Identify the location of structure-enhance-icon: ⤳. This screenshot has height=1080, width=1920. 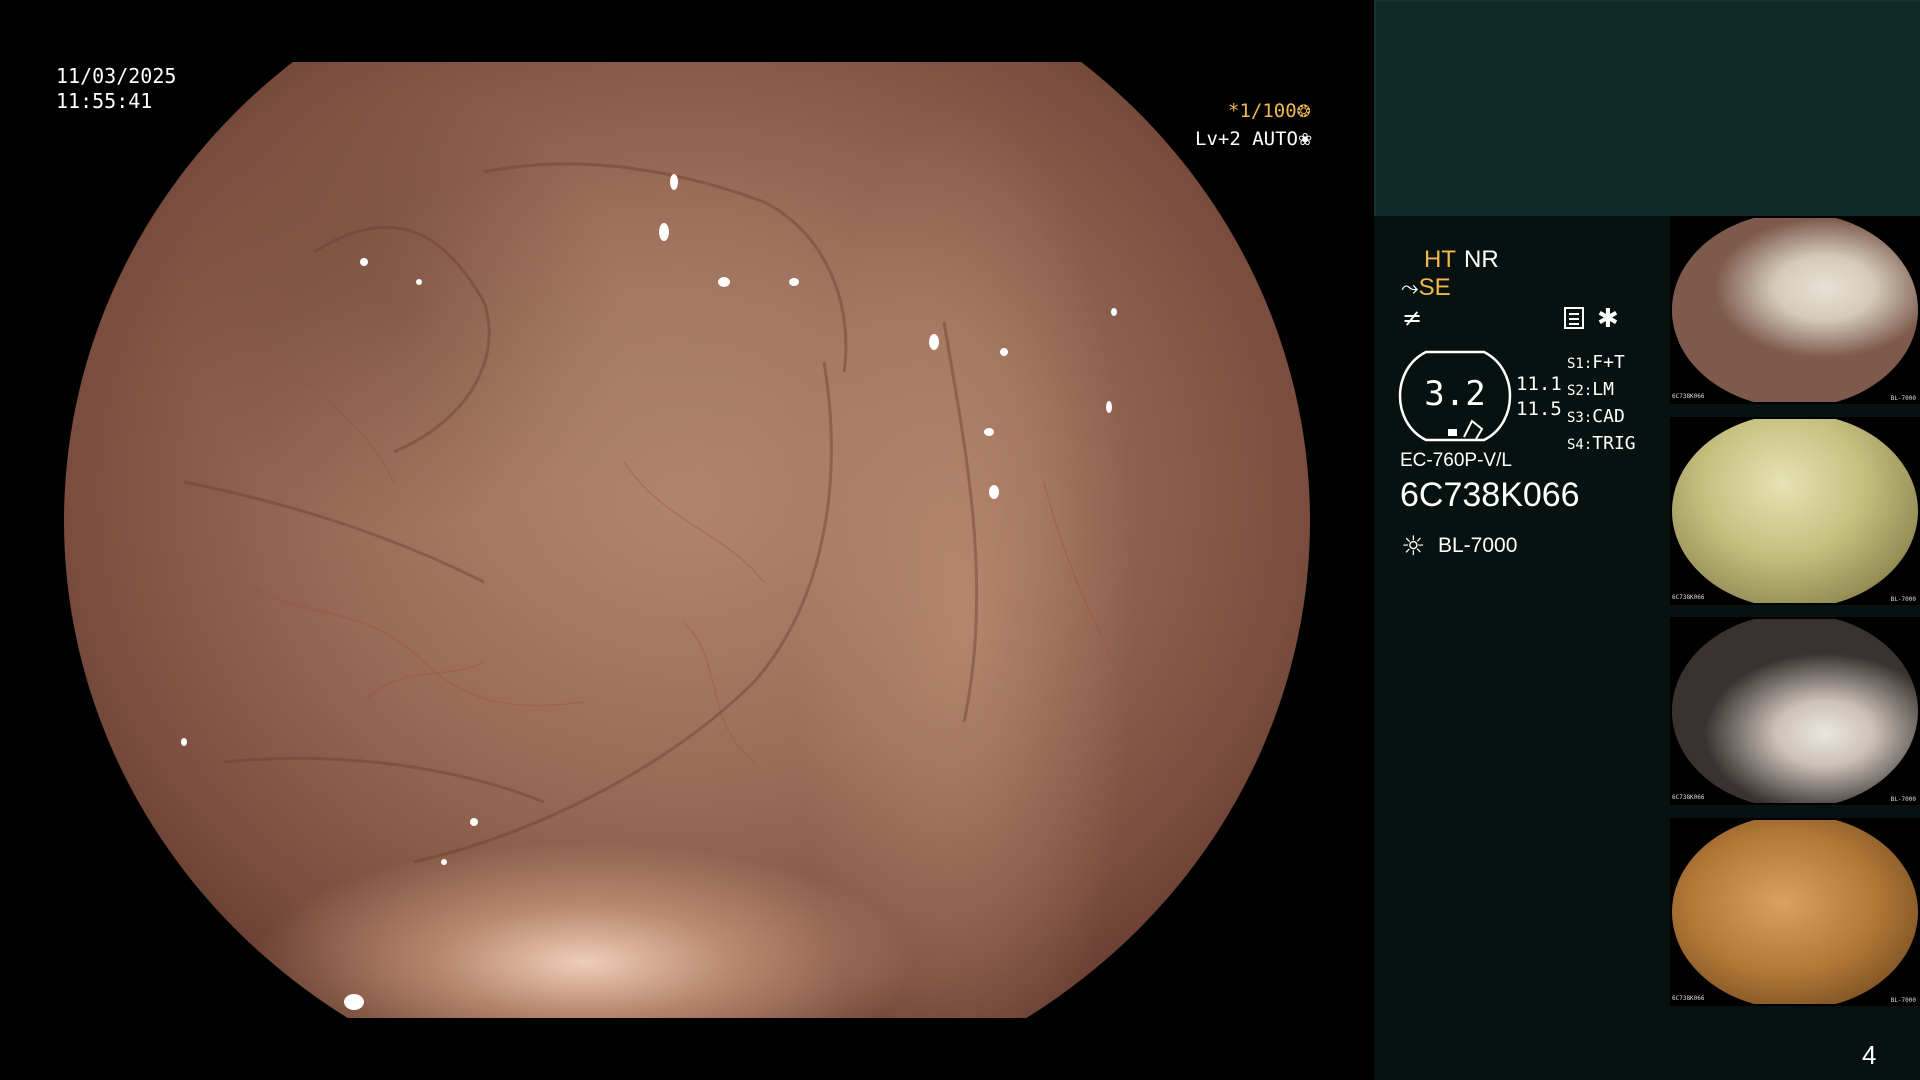
(1410, 288).